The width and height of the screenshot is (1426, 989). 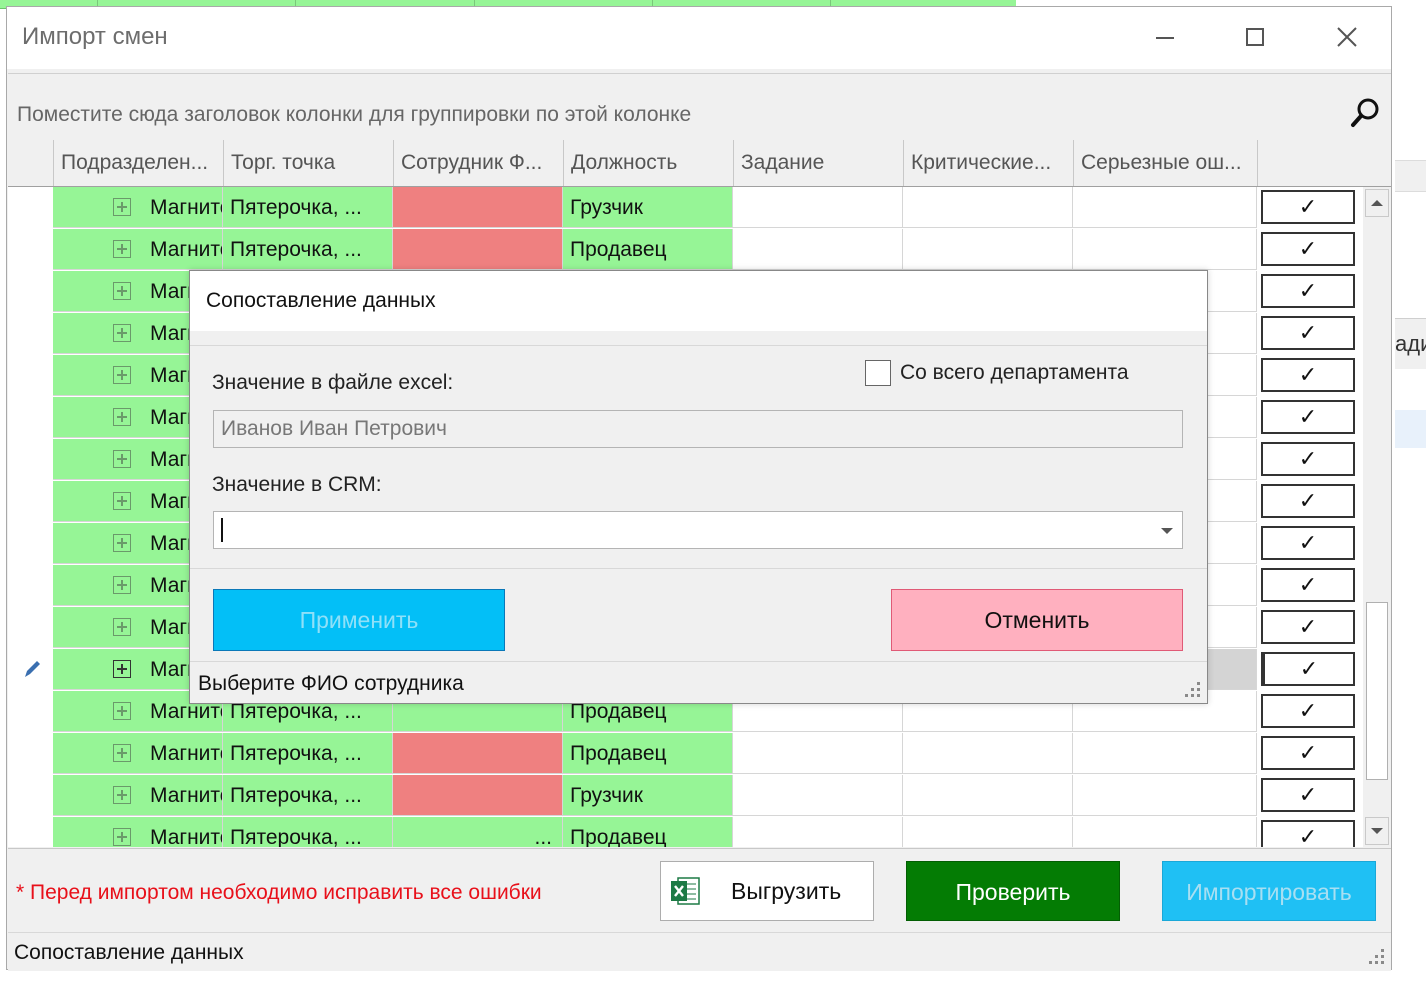 I want to click on scroll-thumb, so click(x=1377, y=691).